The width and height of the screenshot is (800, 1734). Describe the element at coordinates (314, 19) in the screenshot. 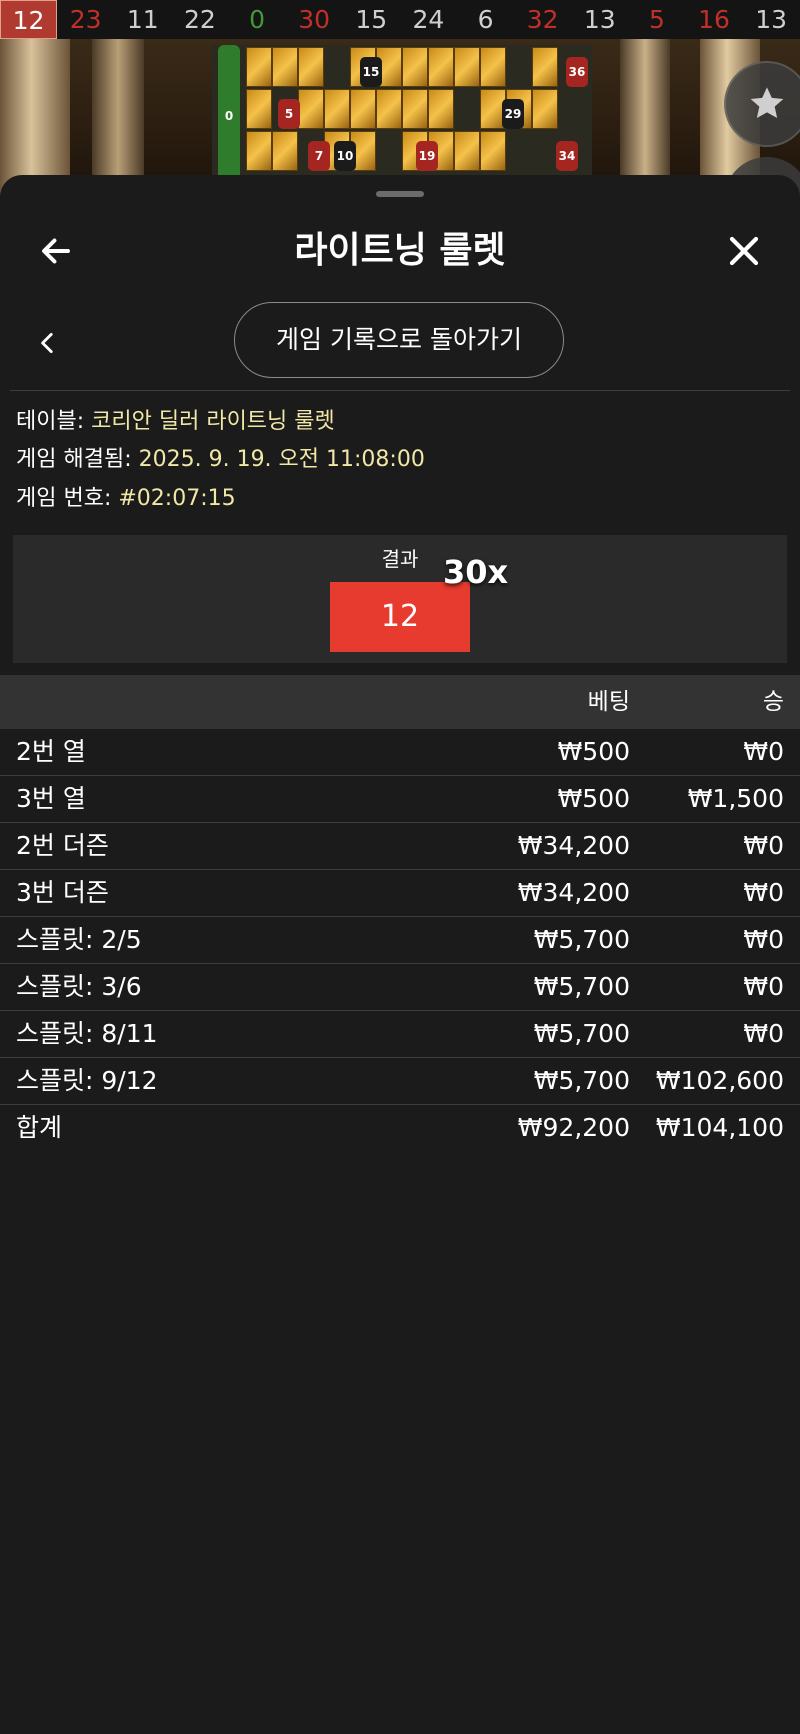

I see `history-number: 30` at that location.